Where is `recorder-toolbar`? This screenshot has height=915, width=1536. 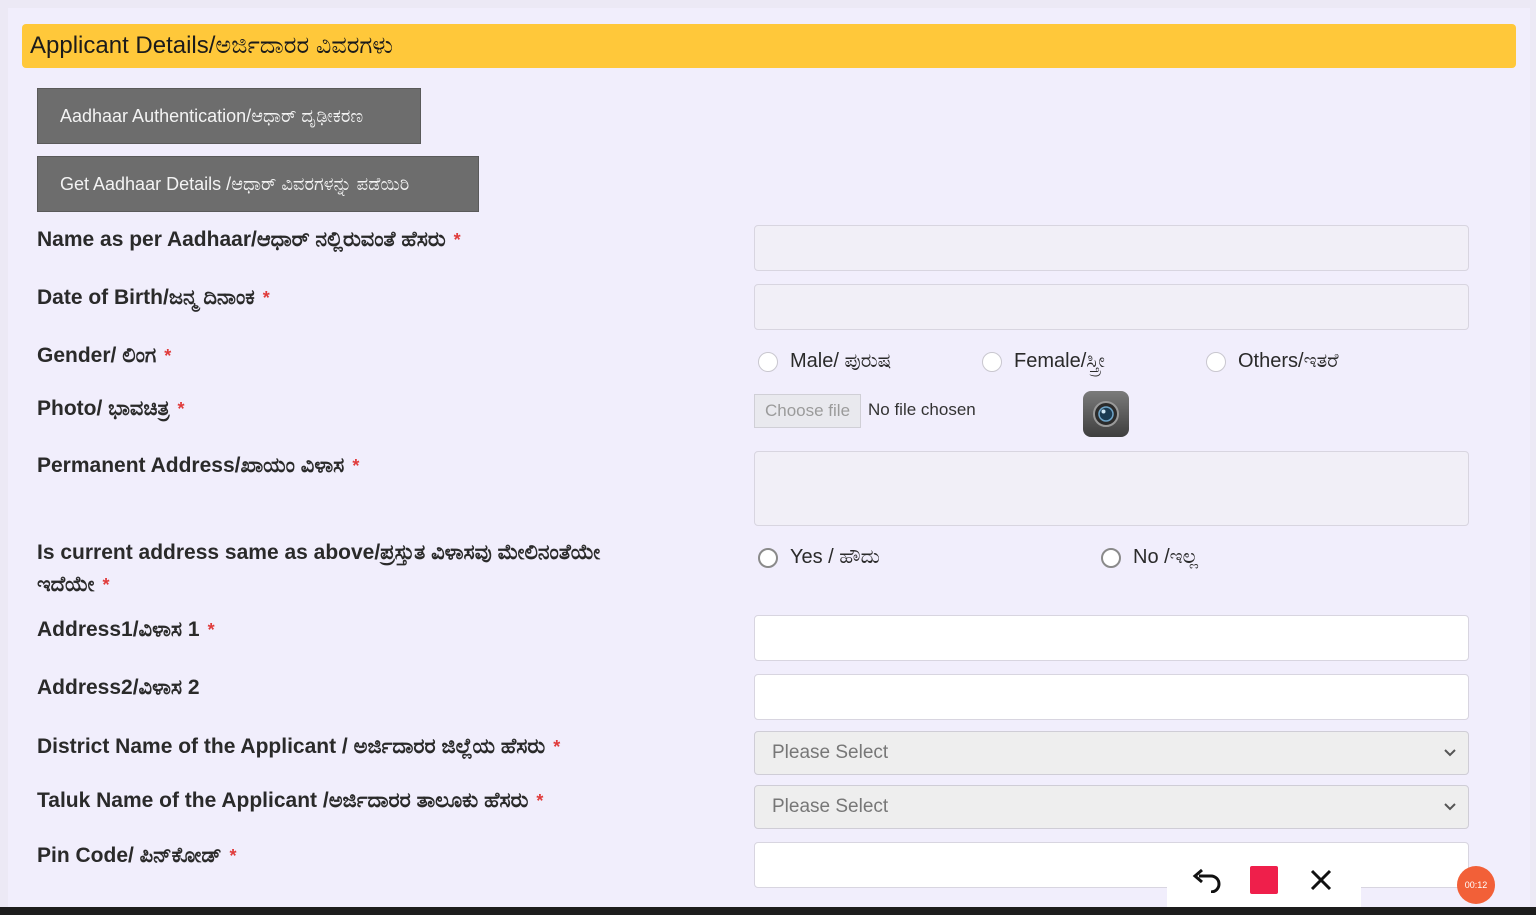
recorder-toolbar is located at coordinates (1264, 880).